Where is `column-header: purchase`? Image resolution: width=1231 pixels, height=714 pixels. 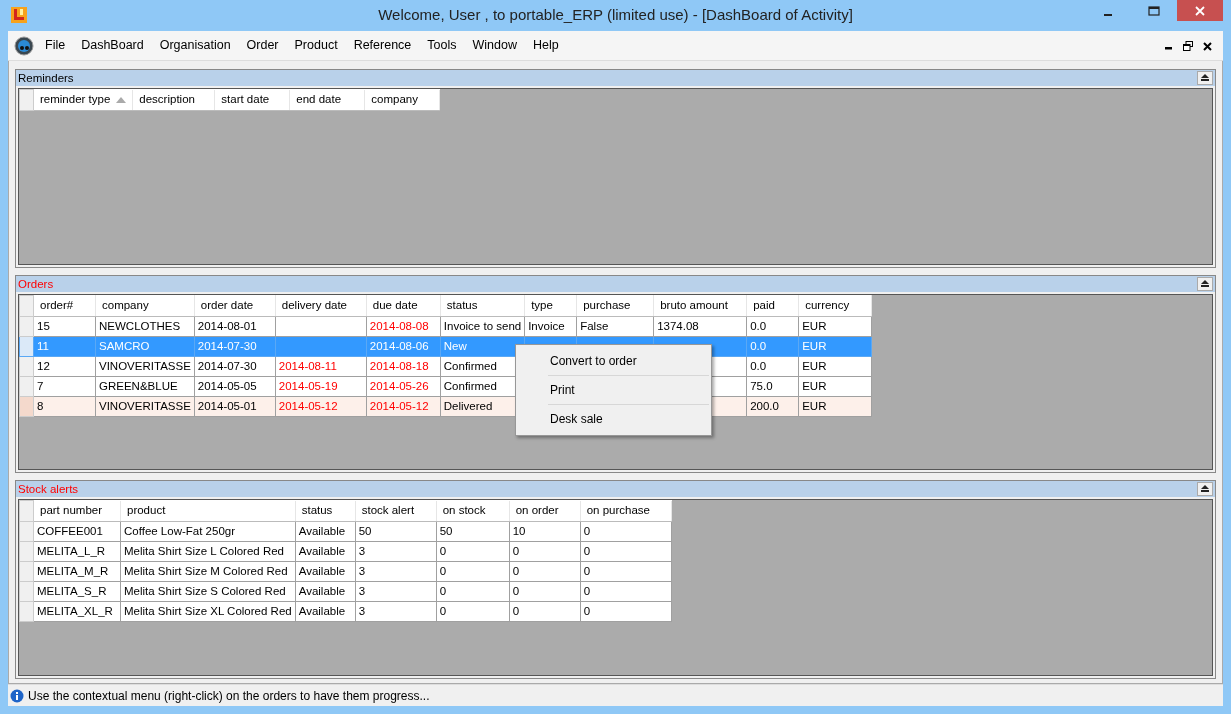 column-header: purchase is located at coordinates (615, 306).